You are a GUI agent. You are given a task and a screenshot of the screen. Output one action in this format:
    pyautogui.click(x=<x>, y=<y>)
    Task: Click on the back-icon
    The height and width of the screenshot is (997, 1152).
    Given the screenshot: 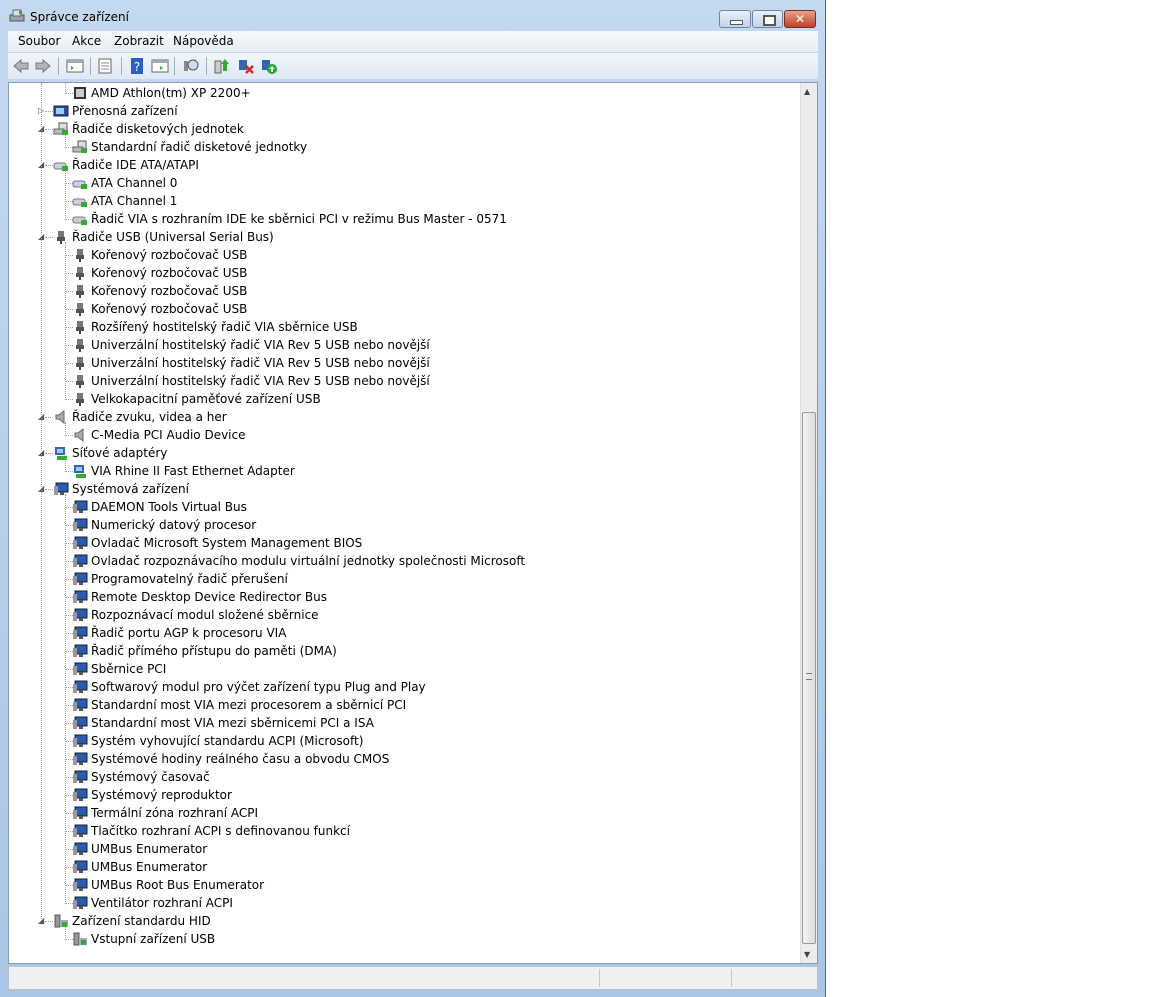 What is the action you would take?
    pyautogui.click(x=21, y=66)
    